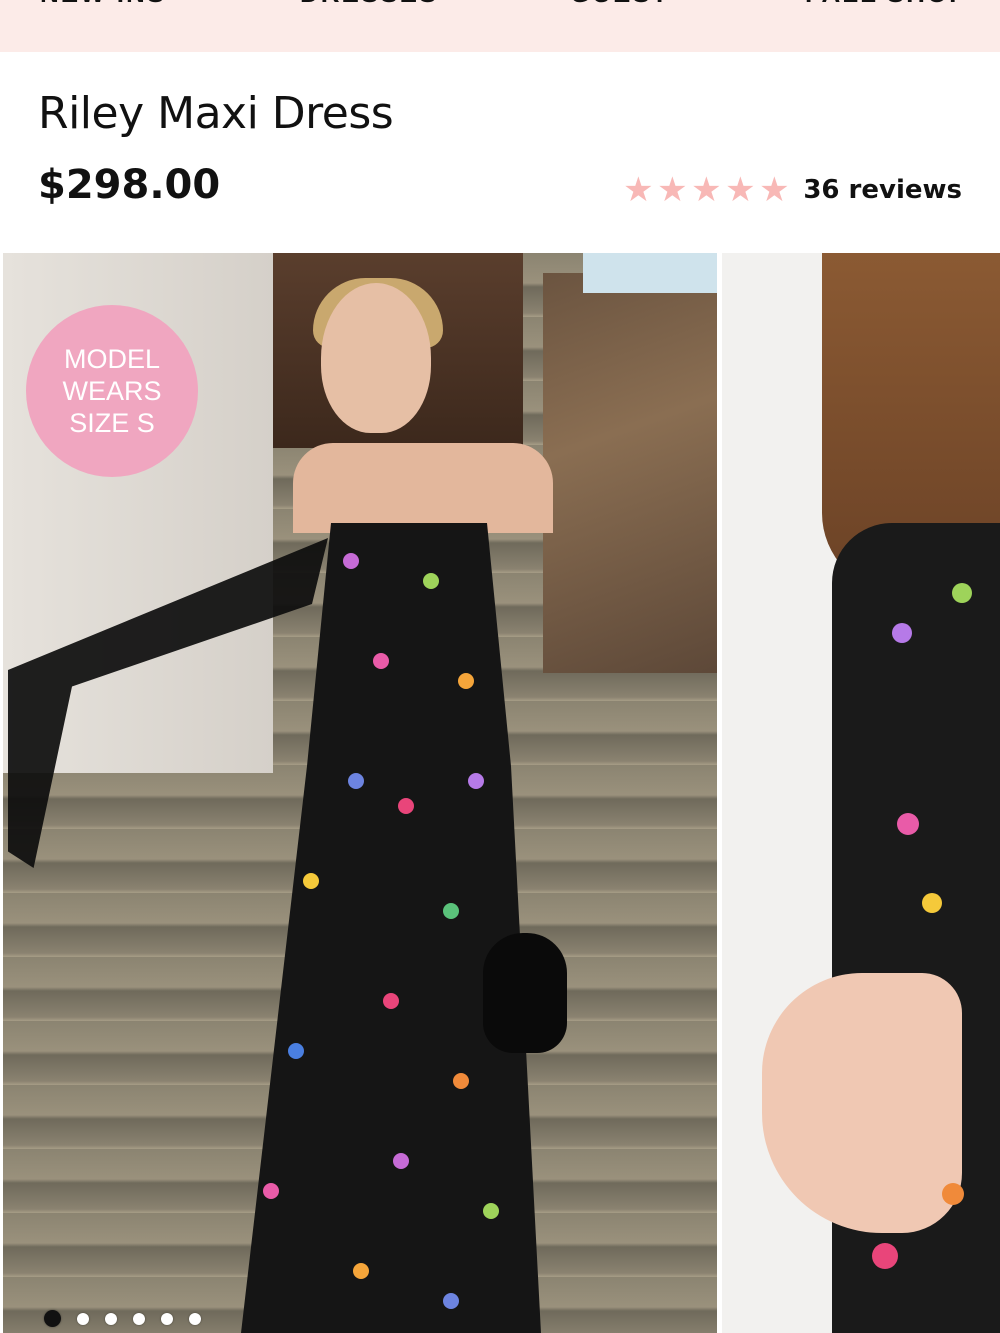  What do you see at coordinates (620, 4) in the screenshot?
I see `nav-item-guest: GUEST` at bounding box center [620, 4].